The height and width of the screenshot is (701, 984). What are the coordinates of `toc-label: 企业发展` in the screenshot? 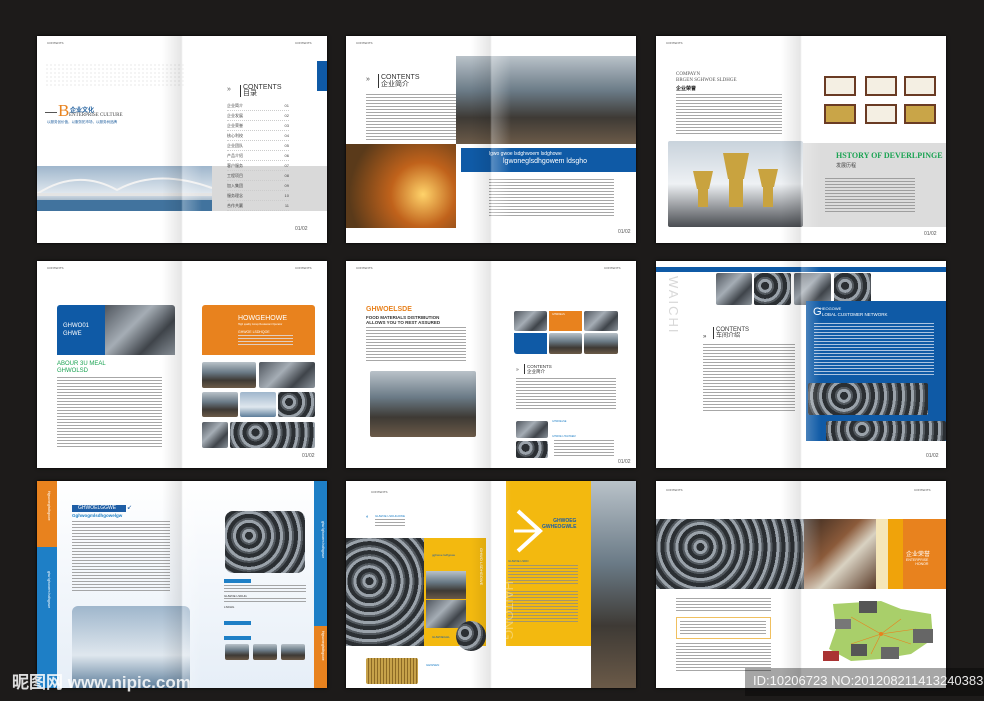 It's located at (235, 115).